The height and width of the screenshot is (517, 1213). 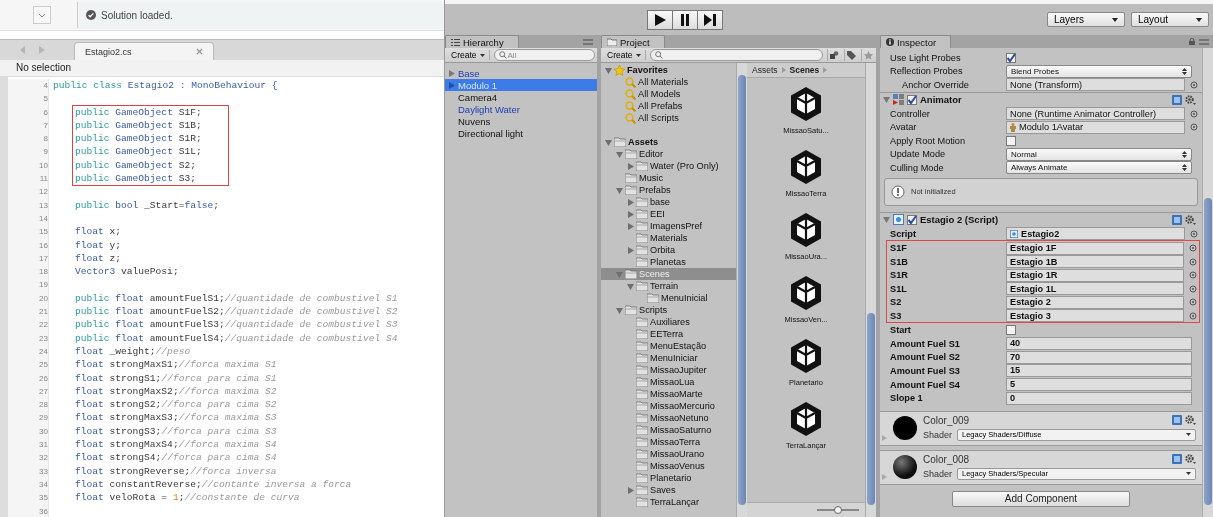 What do you see at coordinates (946, 420) in the screenshot?
I see `material-name: Color_009` at bounding box center [946, 420].